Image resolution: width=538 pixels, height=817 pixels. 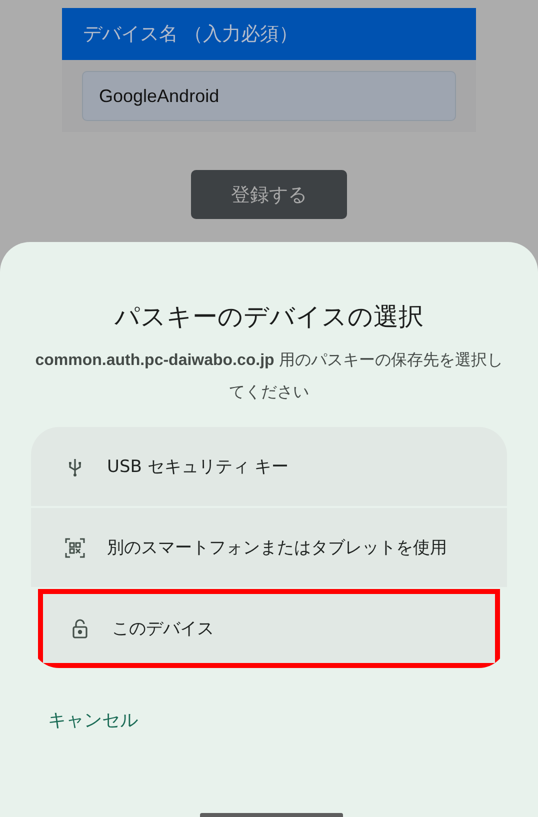 I want to click on option-label: 別のスマートフォンまたはタブレットを使用, so click(x=277, y=548).